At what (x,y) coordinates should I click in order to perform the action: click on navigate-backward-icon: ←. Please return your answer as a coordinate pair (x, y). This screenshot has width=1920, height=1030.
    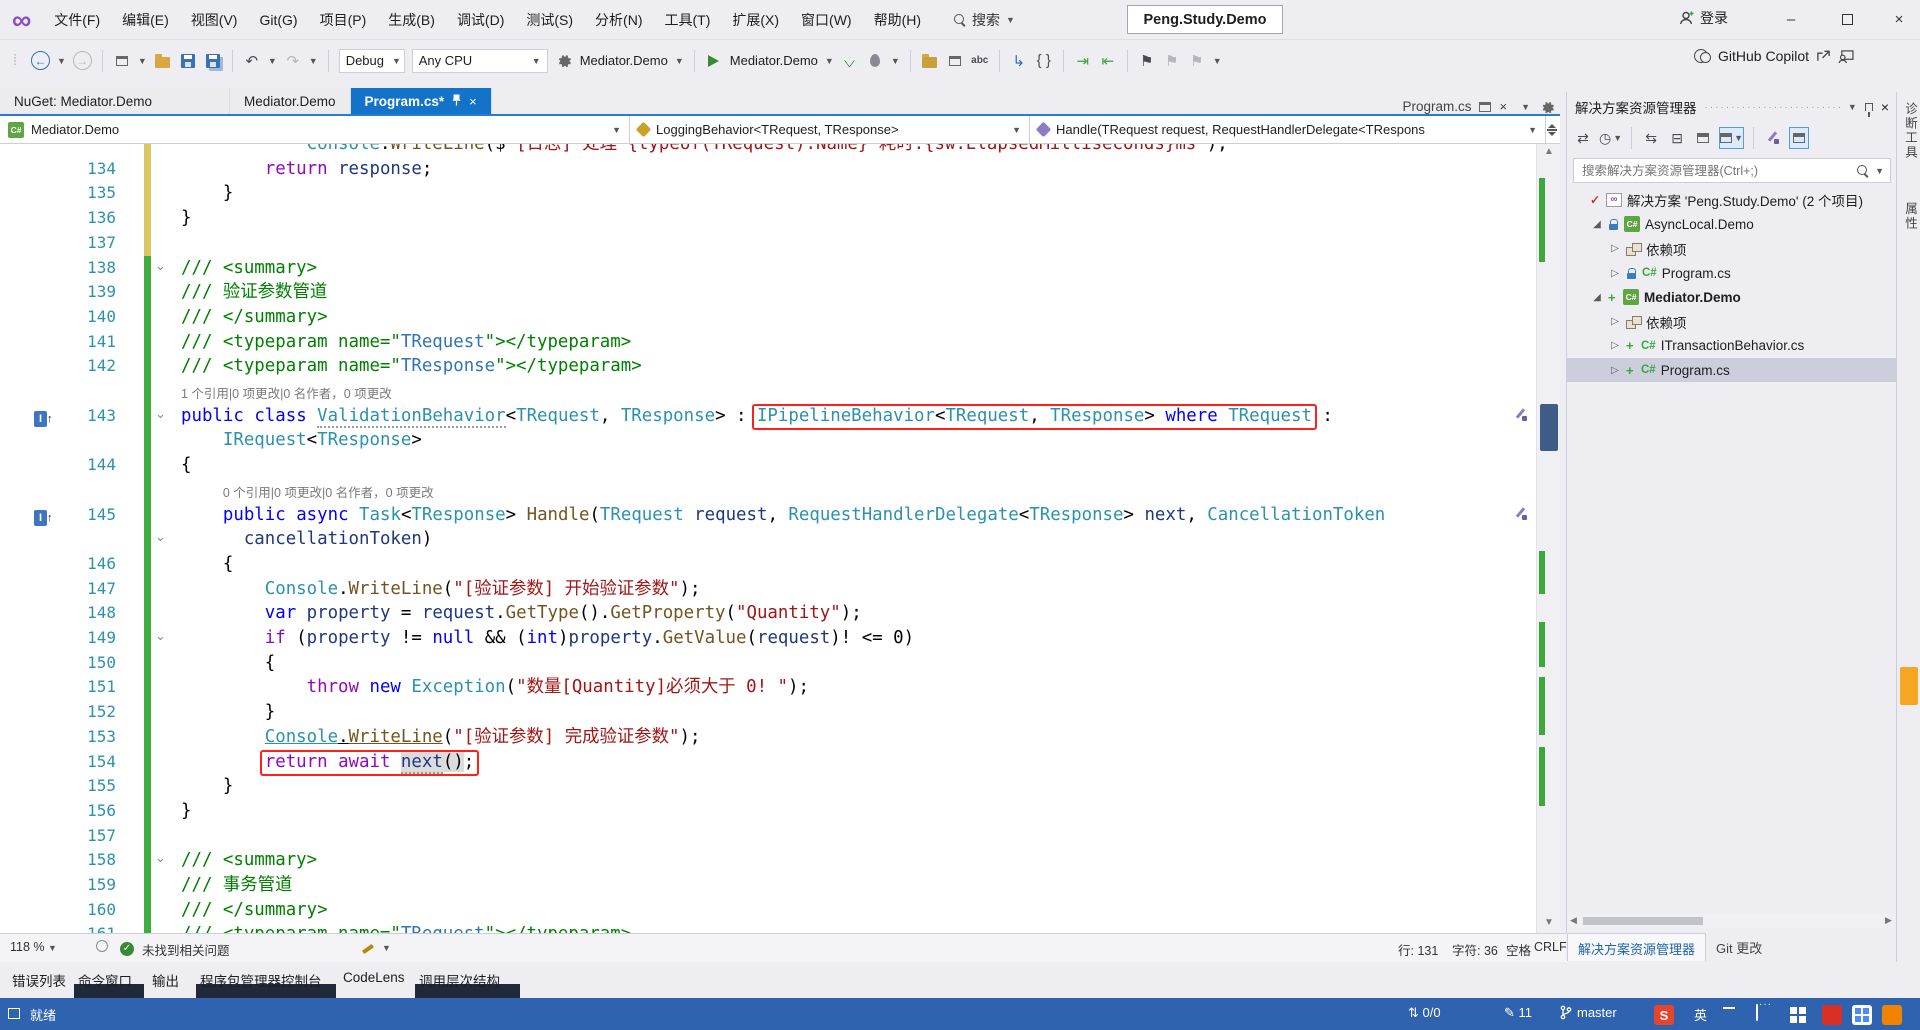
    Looking at the image, I should click on (40, 60).